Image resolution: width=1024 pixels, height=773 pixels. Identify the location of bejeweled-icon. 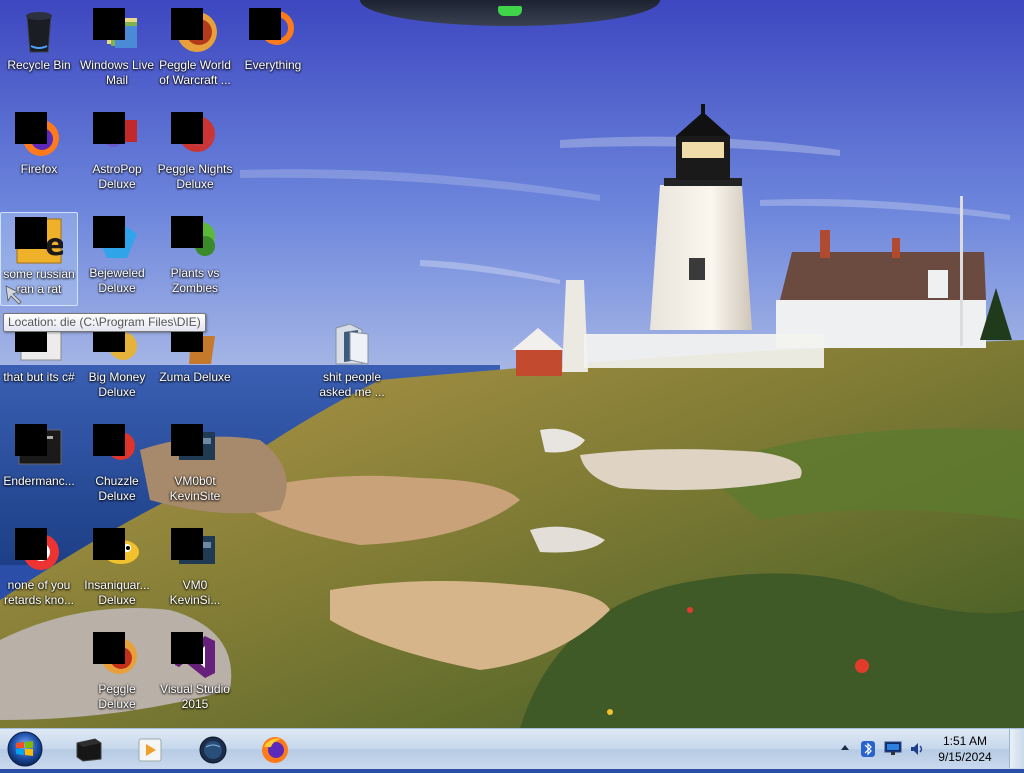
(117, 240).